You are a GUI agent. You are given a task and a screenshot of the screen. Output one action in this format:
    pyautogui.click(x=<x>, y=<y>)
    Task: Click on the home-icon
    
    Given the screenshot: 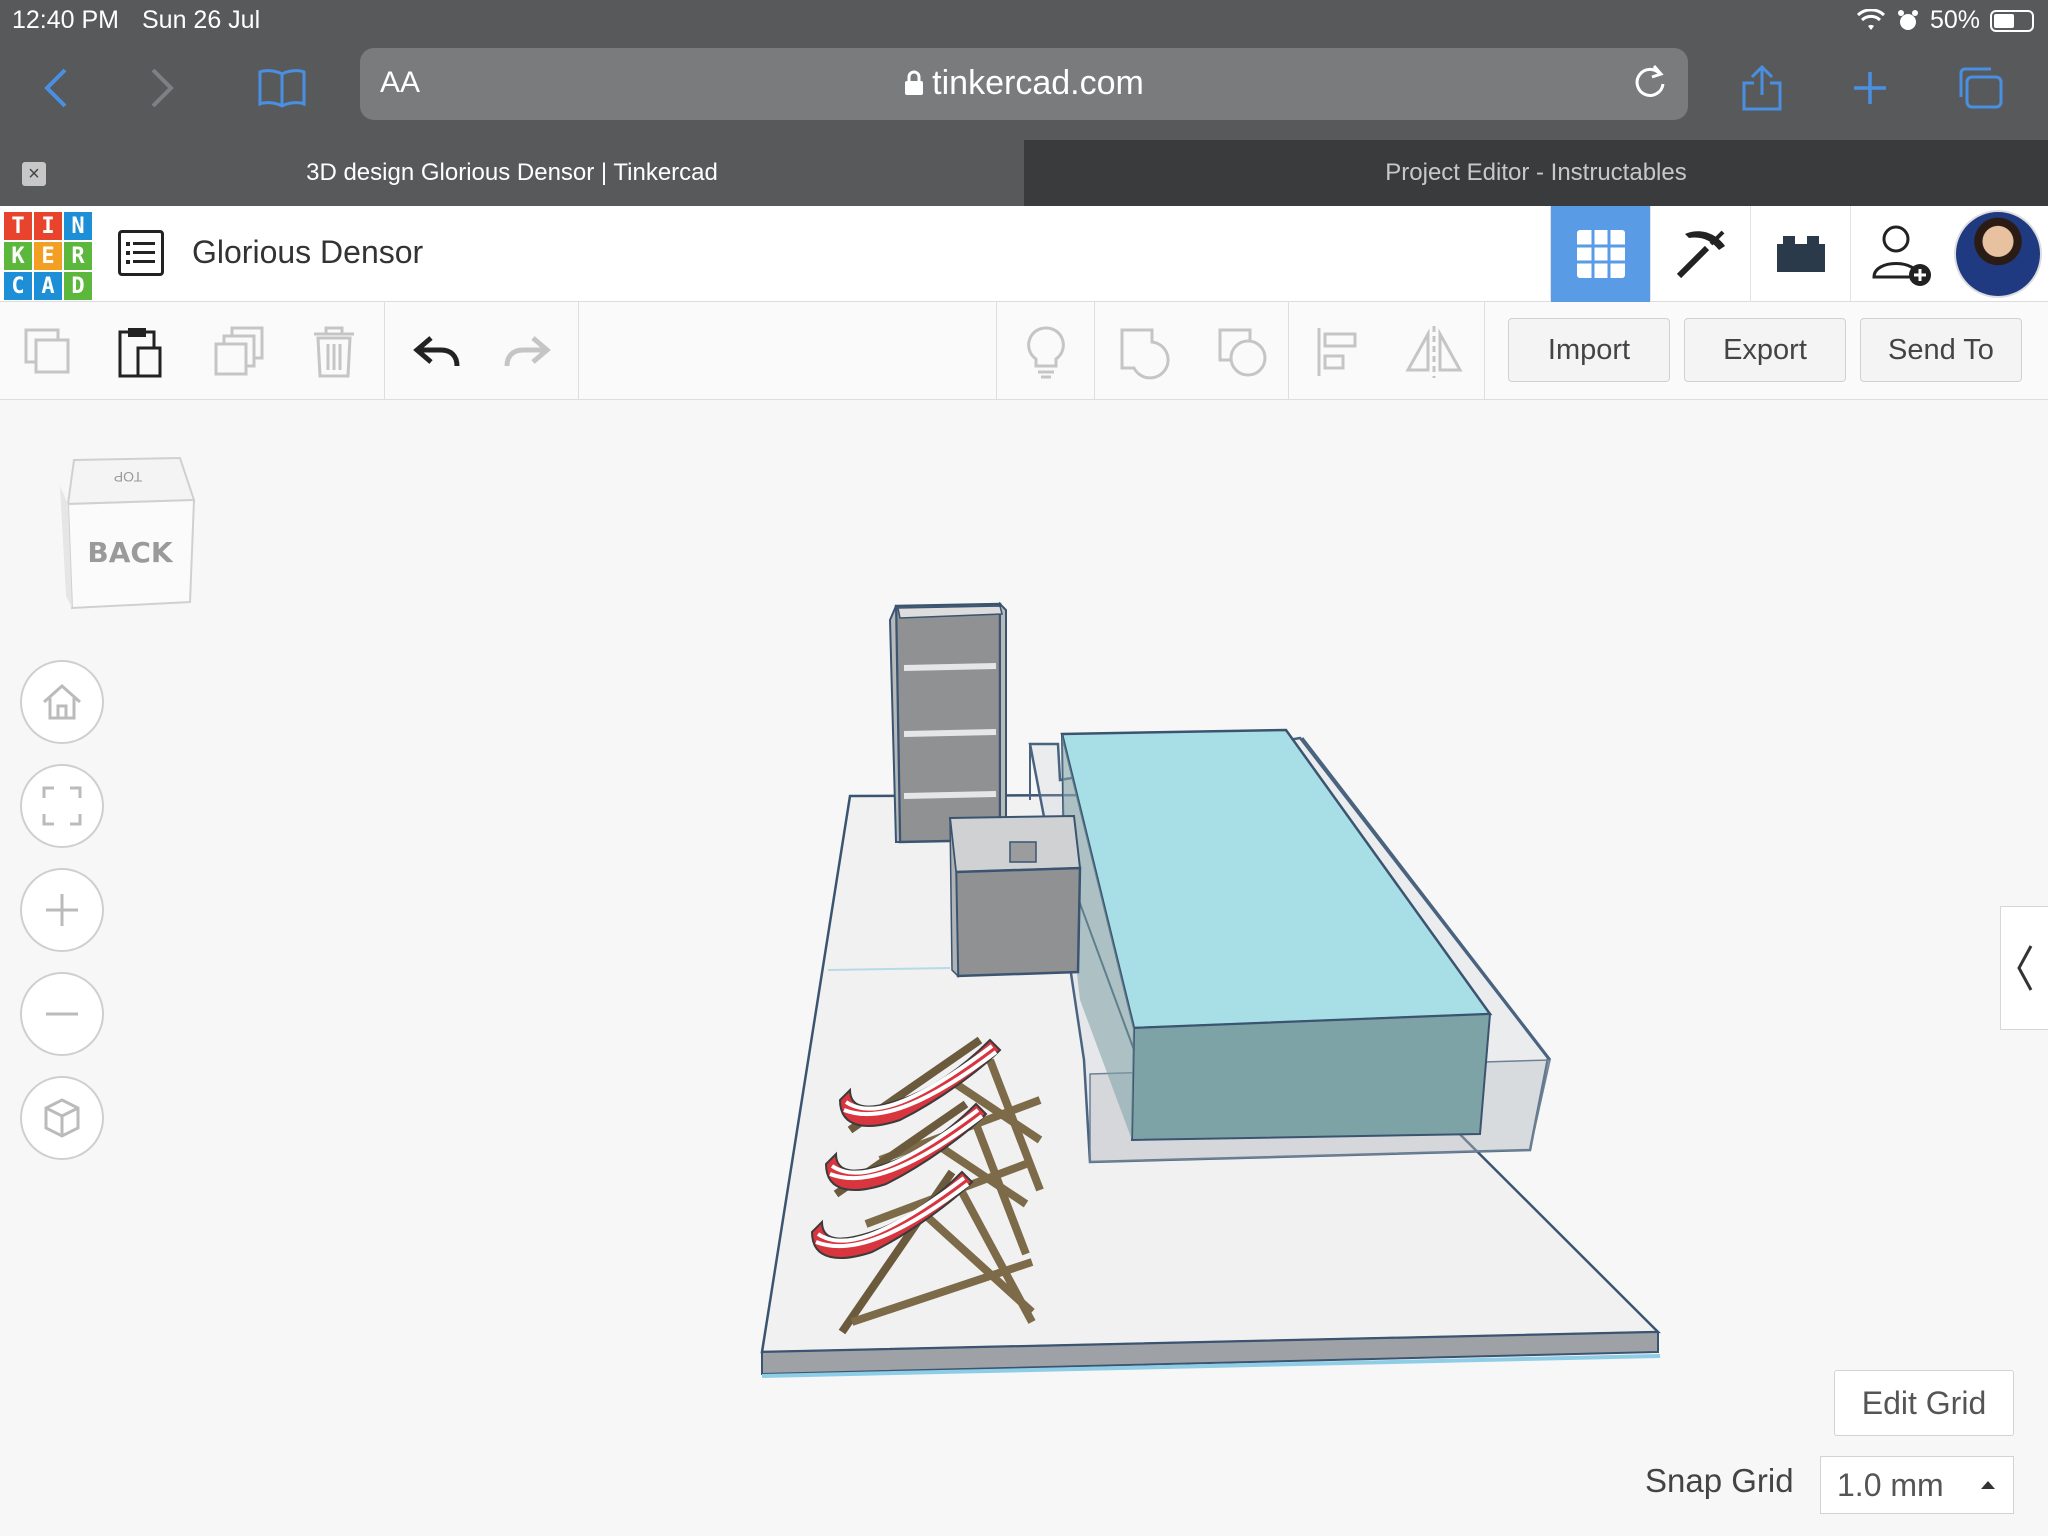 What is the action you would take?
    pyautogui.click(x=62, y=701)
    